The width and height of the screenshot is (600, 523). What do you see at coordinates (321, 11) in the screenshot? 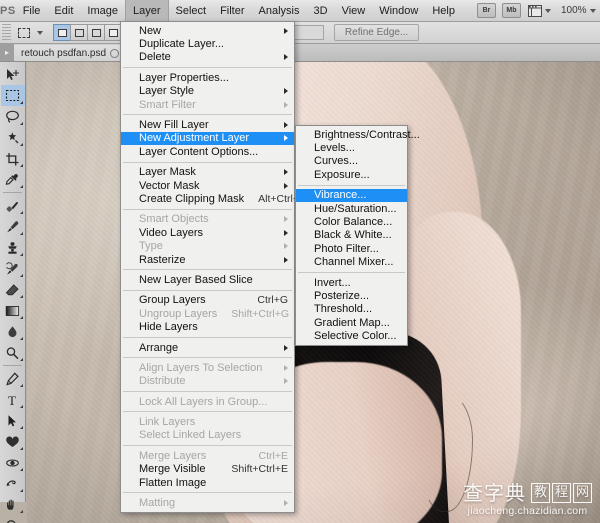
I see `menu-3d: 3D` at bounding box center [321, 11].